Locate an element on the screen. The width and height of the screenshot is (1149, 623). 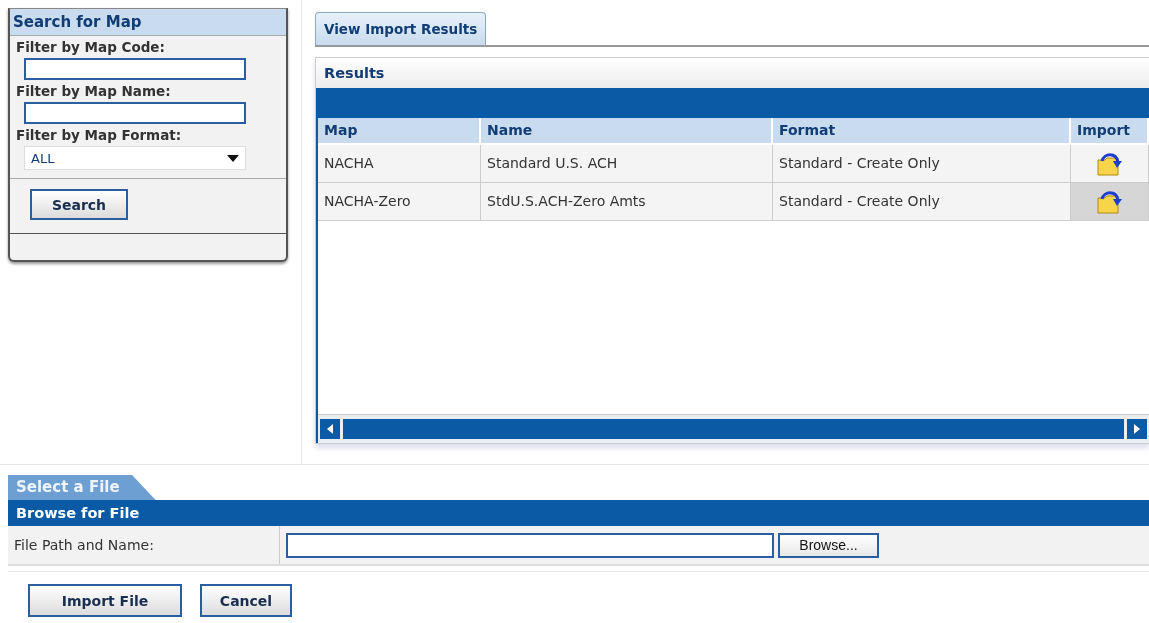
table-cell: StdU.S.ACH-Zero Amts is located at coordinates (627, 201).